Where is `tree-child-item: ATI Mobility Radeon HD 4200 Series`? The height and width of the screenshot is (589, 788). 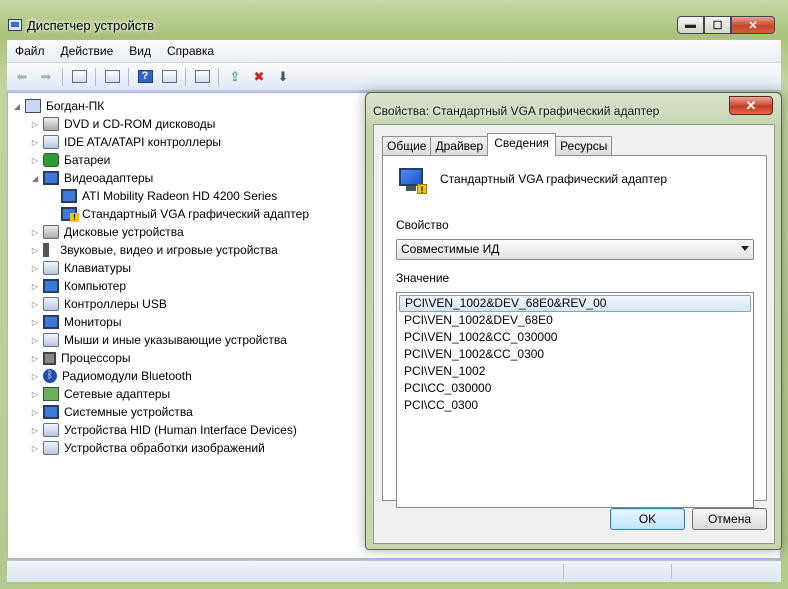
tree-child-item: ATI Mobility Radeon HD 4200 Series is located at coordinates (178, 196).